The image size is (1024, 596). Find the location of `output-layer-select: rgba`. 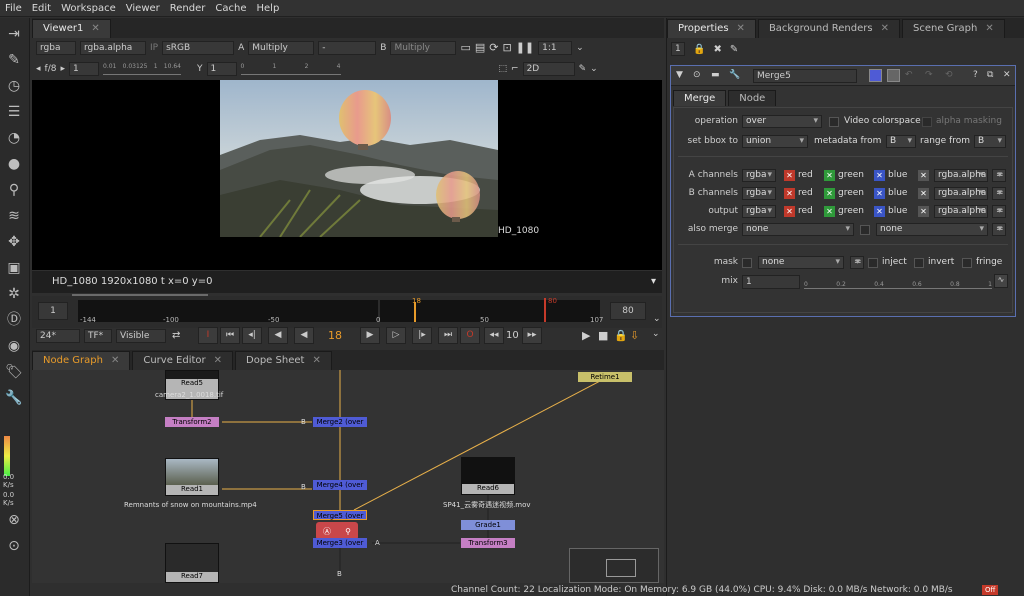

output-layer-select: rgba is located at coordinates (759, 211).